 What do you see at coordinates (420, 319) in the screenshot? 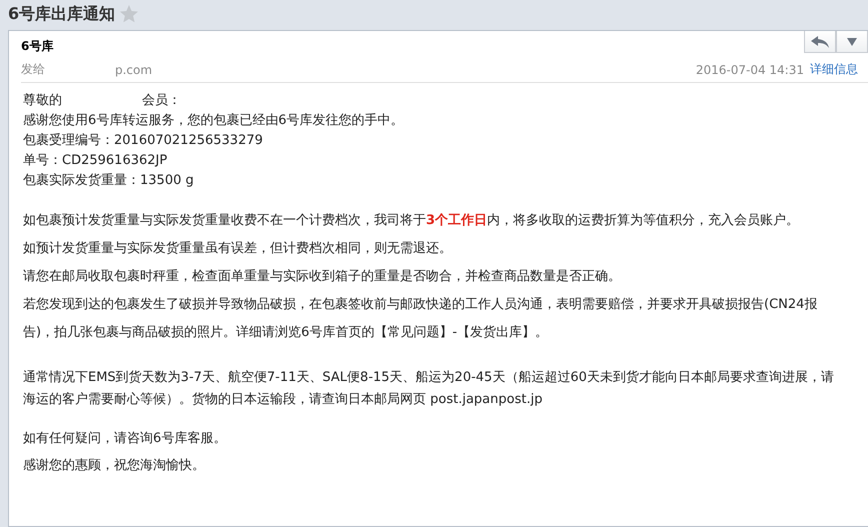
I see `notice-paragraph: 若您发现到达的包裹发生了破损并导致物品破损，在包裹签收前与邮政快递的工作人员沟通，表明需要赔偿，并要求开具破损报告(CN24报告)，拍几张包裹与商品破损的照片。详细请浏览6号库首页的【常见问题】-【发货出库】。` at bounding box center [420, 319].